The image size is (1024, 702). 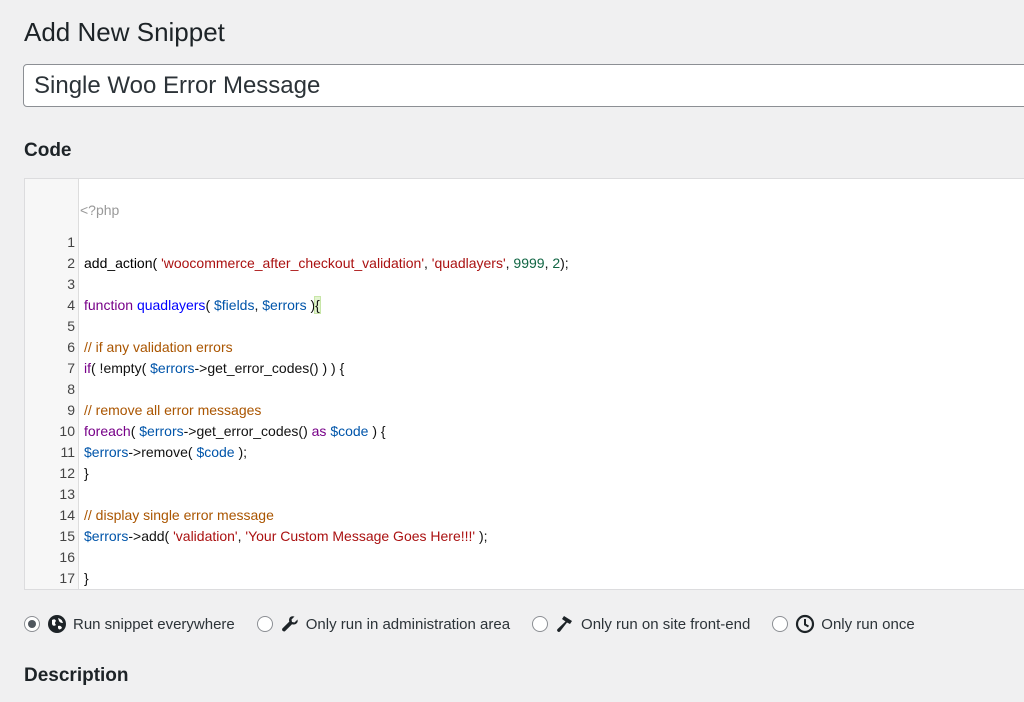 What do you see at coordinates (524, 493) in the screenshot?
I see `code-line: 13 // display single error message` at bounding box center [524, 493].